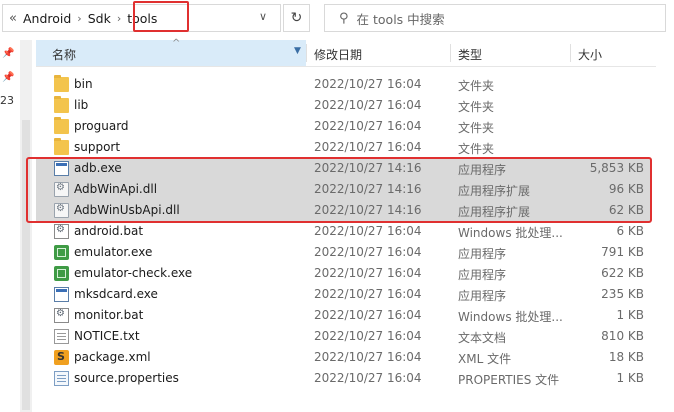 The height and width of the screenshot is (412, 674). What do you see at coordinates (622, 294) in the screenshot?
I see `file-size: 235 KB` at bounding box center [622, 294].